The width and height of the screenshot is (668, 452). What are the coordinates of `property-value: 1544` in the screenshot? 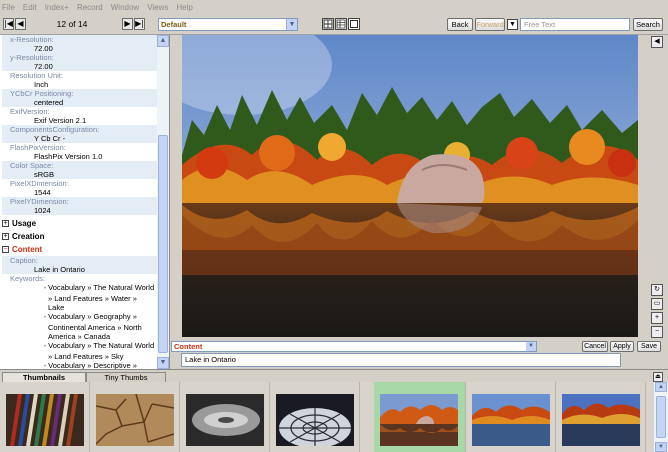 It's located at (42, 192).